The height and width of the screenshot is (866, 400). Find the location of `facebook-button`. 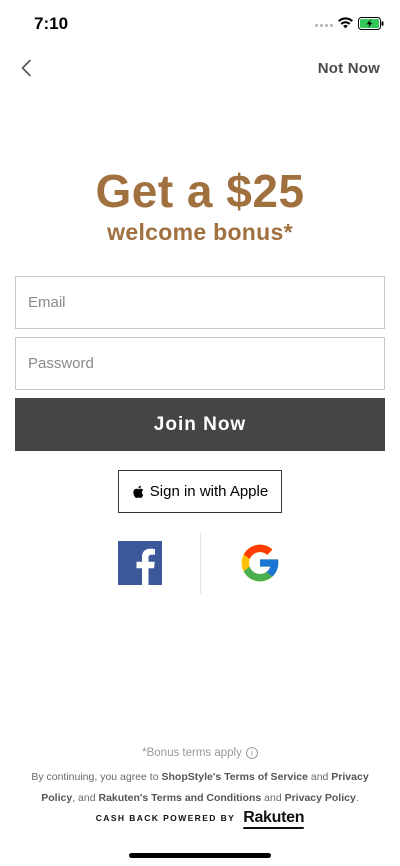

facebook-button is located at coordinates (140, 563).